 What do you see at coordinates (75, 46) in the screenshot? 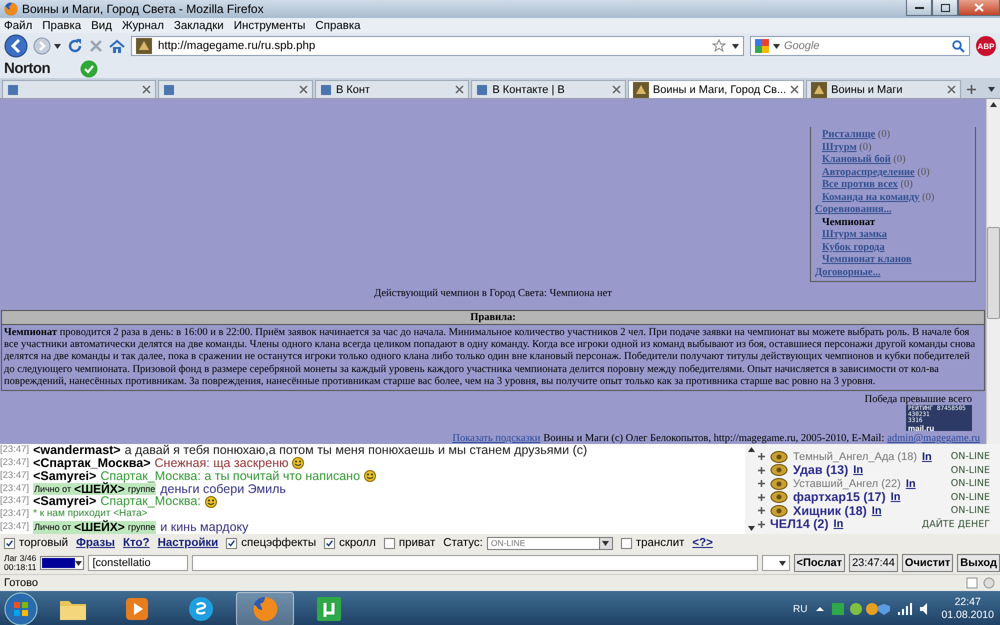
I see `reload-icon` at bounding box center [75, 46].